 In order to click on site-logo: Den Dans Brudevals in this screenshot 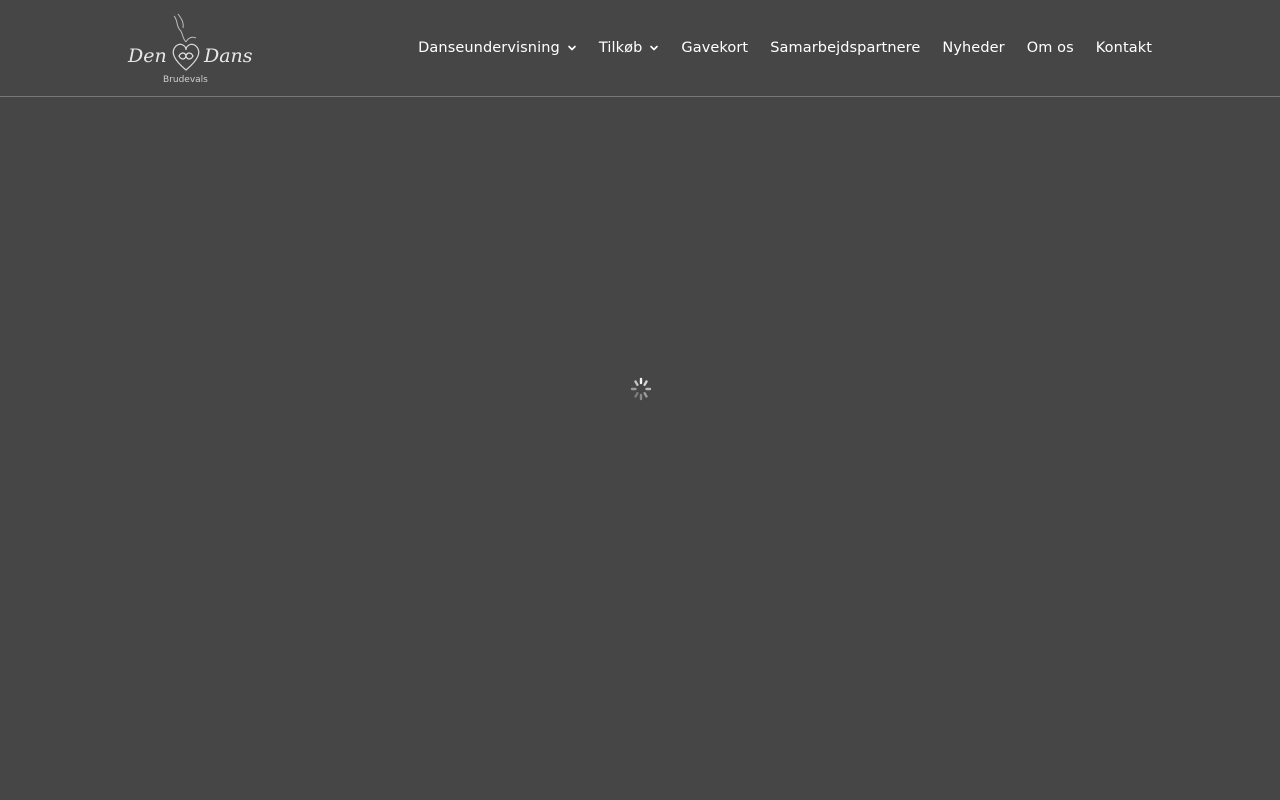, I will do `click(190, 49)`.